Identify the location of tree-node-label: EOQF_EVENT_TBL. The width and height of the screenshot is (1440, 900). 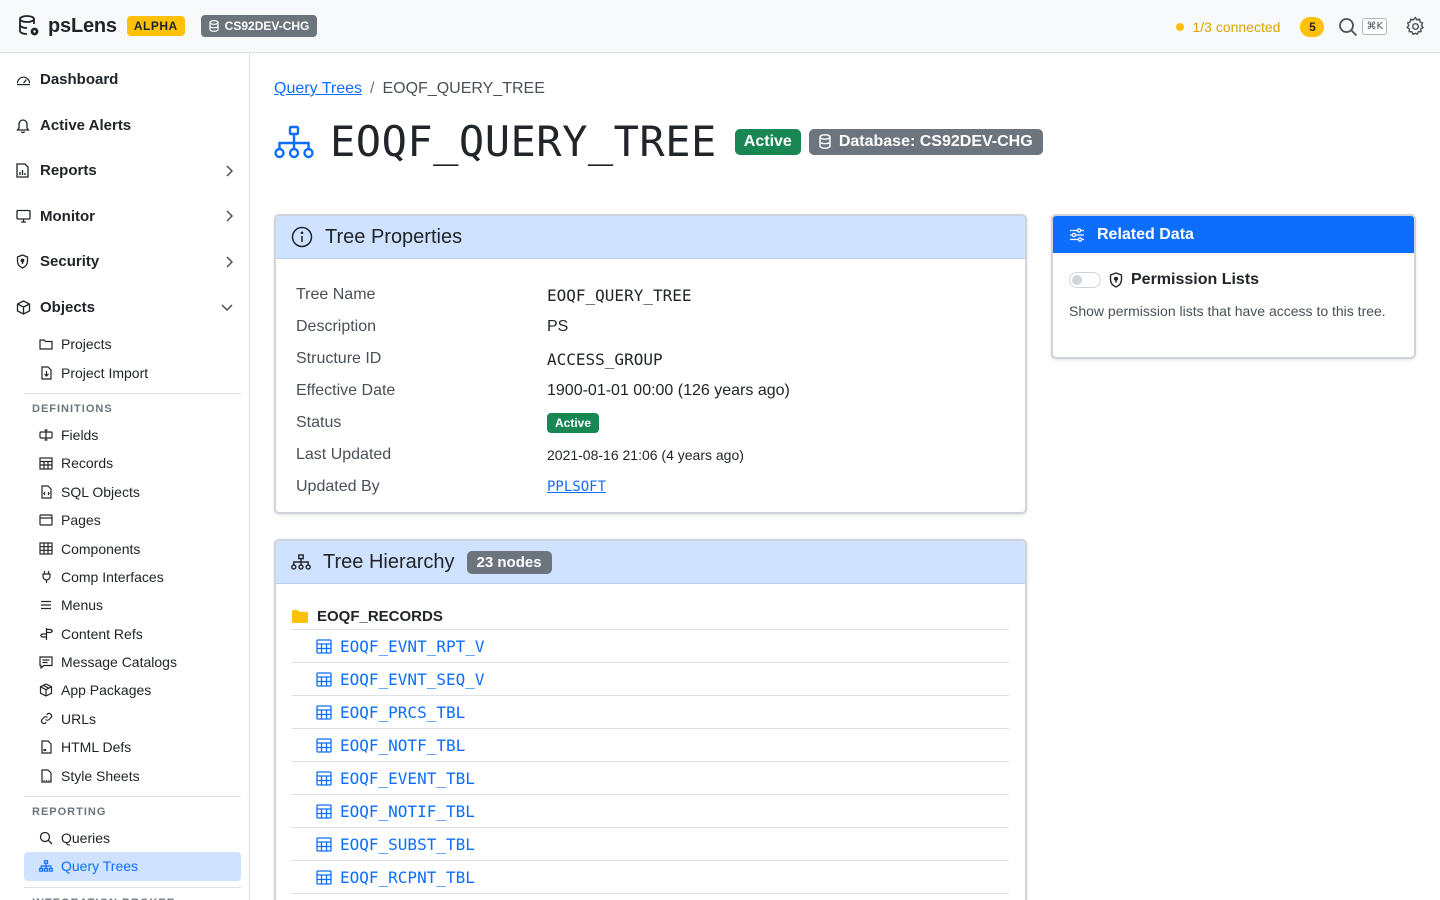
(407, 778).